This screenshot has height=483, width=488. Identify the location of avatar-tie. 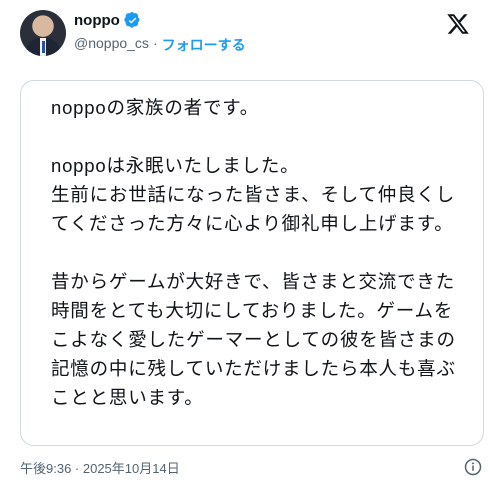
(43, 47).